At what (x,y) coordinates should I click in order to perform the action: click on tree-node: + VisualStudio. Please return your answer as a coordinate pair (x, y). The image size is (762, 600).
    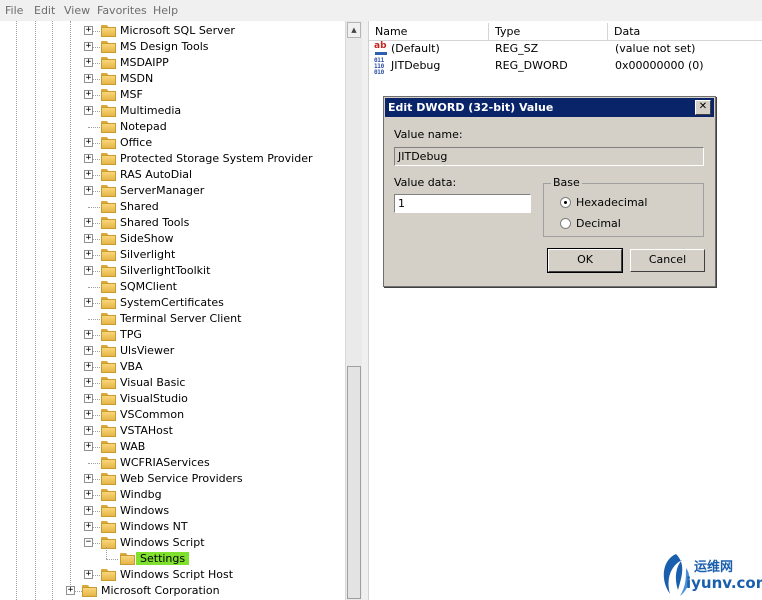
    Looking at the image, I should click on (170, 399).